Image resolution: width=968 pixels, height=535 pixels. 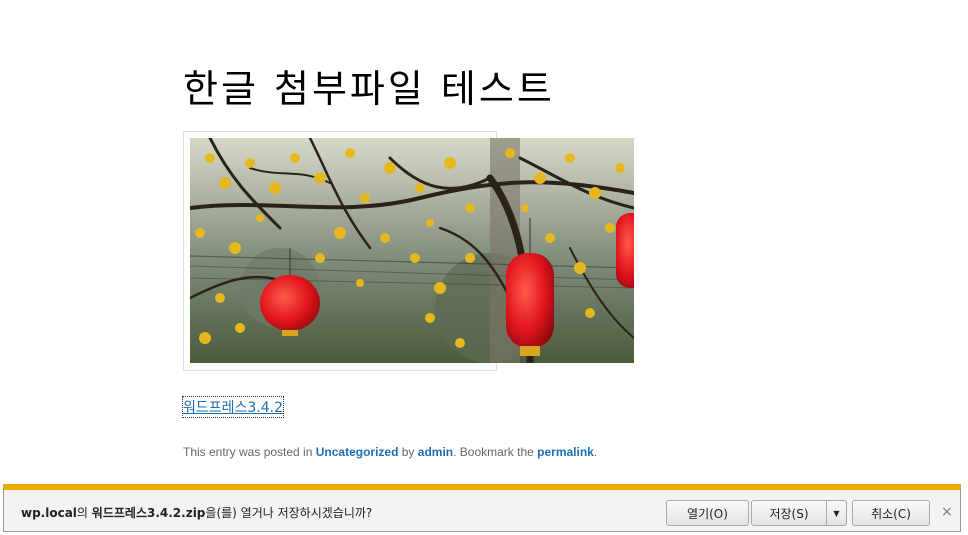 What do you see at coordinates (148, 513) in the screenshot?
I see `download-filename: 워드프레스3.4.2.zip` at bounding box center [148, 513].